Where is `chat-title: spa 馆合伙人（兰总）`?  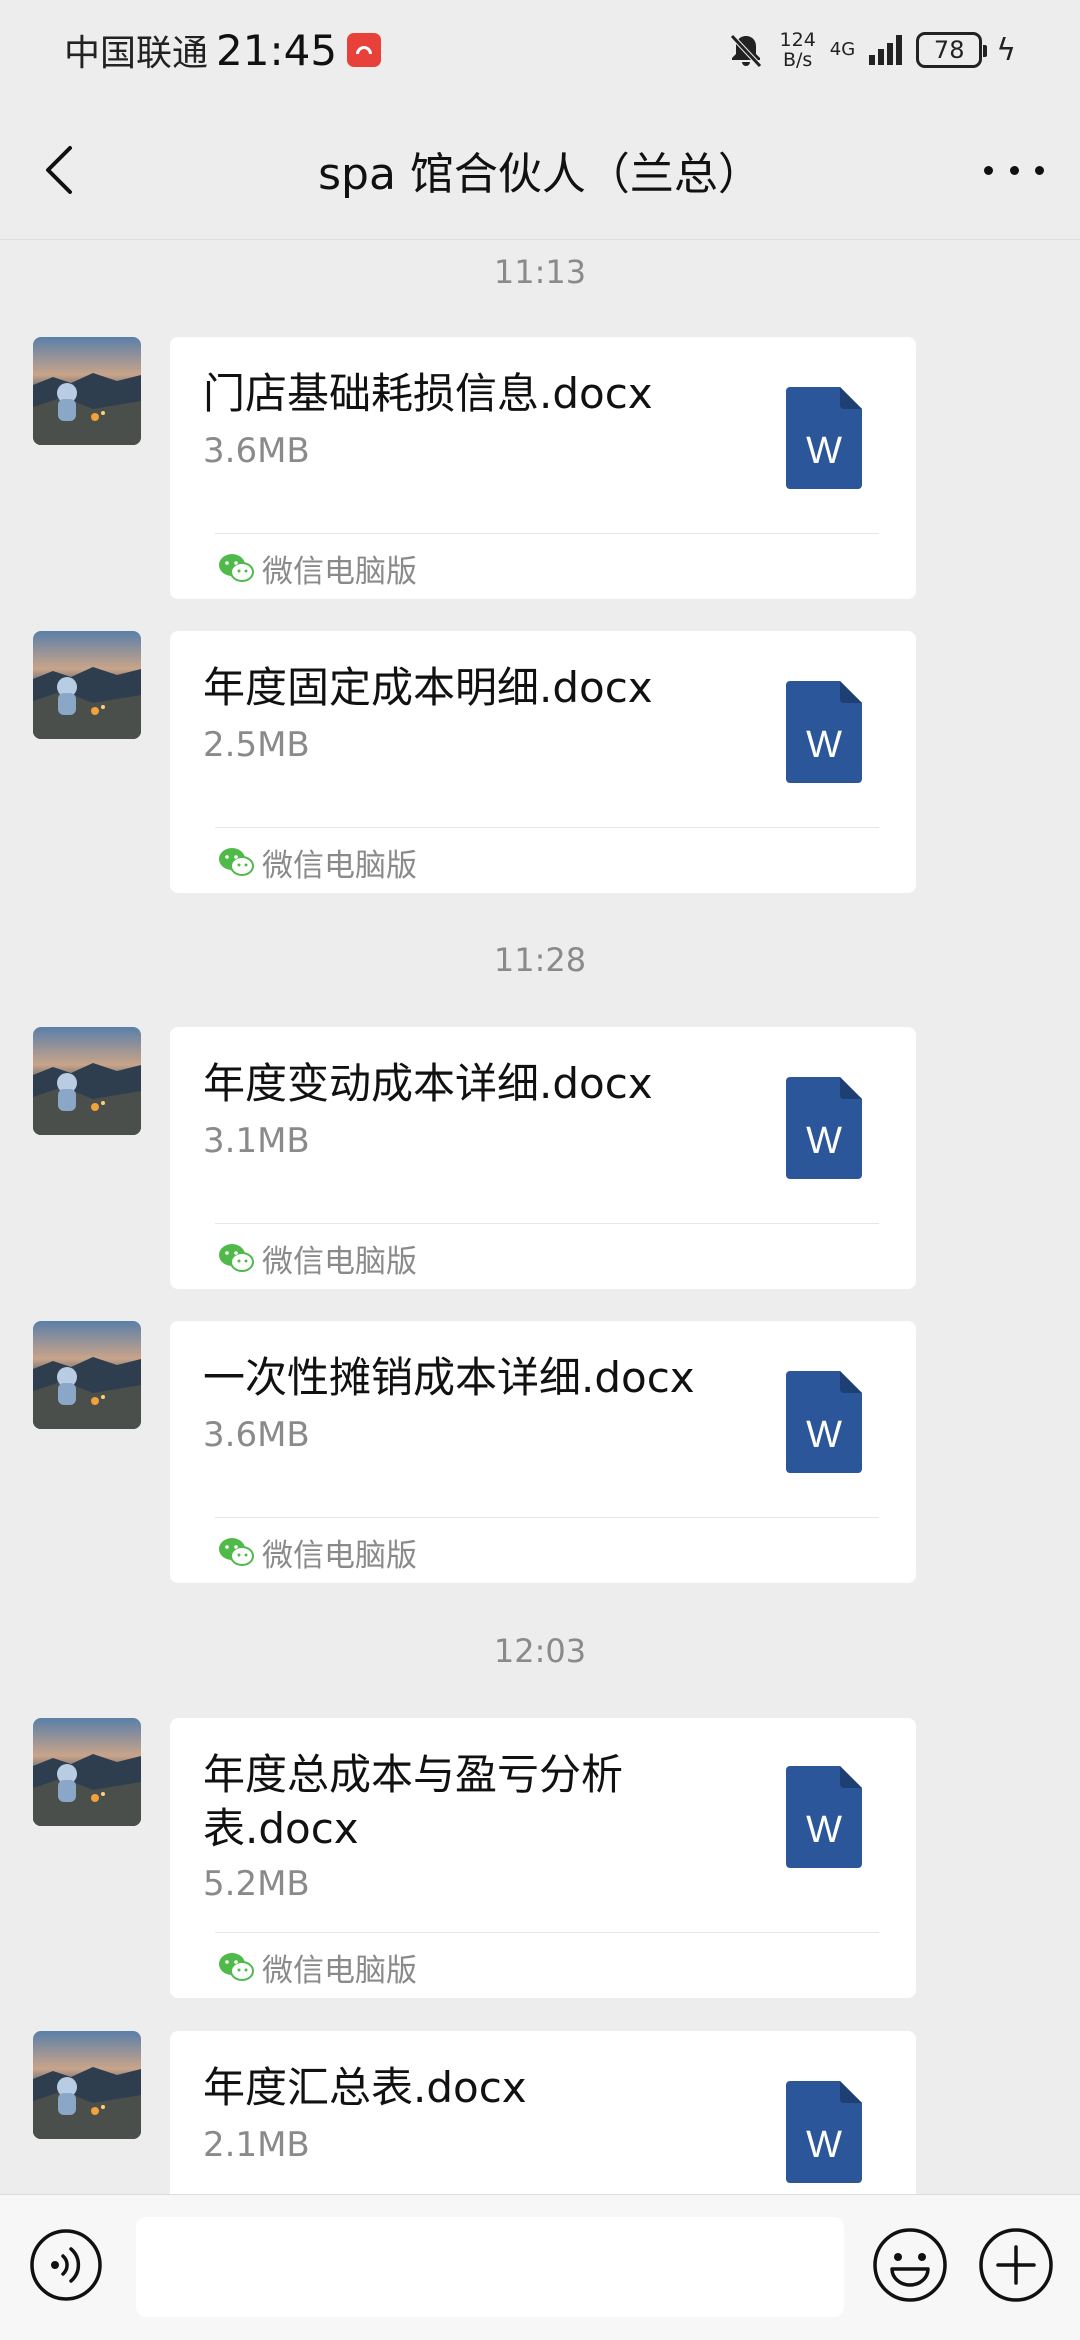 chat-title: spa 馆合伙人（兰总） is located at coordinates (540, 174).